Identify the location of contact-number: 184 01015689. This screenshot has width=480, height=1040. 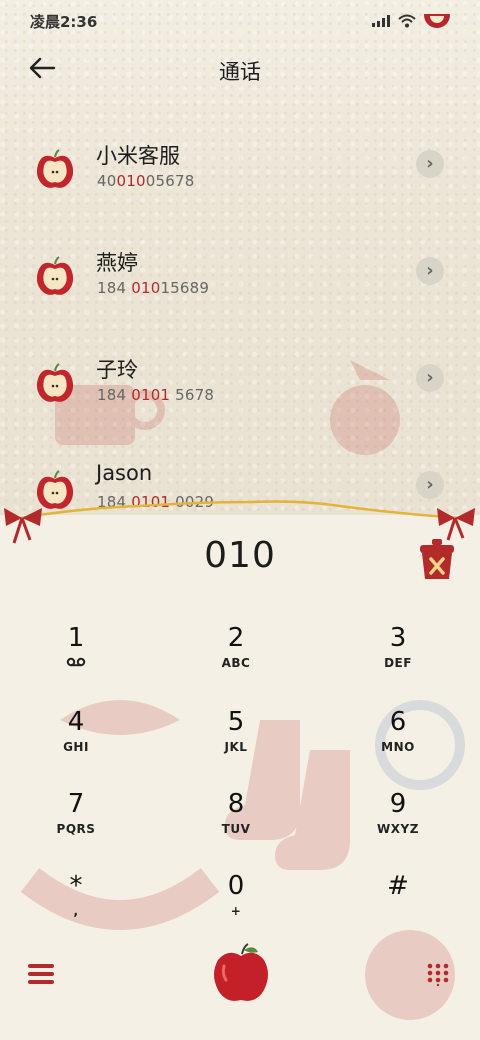
(153, 288).